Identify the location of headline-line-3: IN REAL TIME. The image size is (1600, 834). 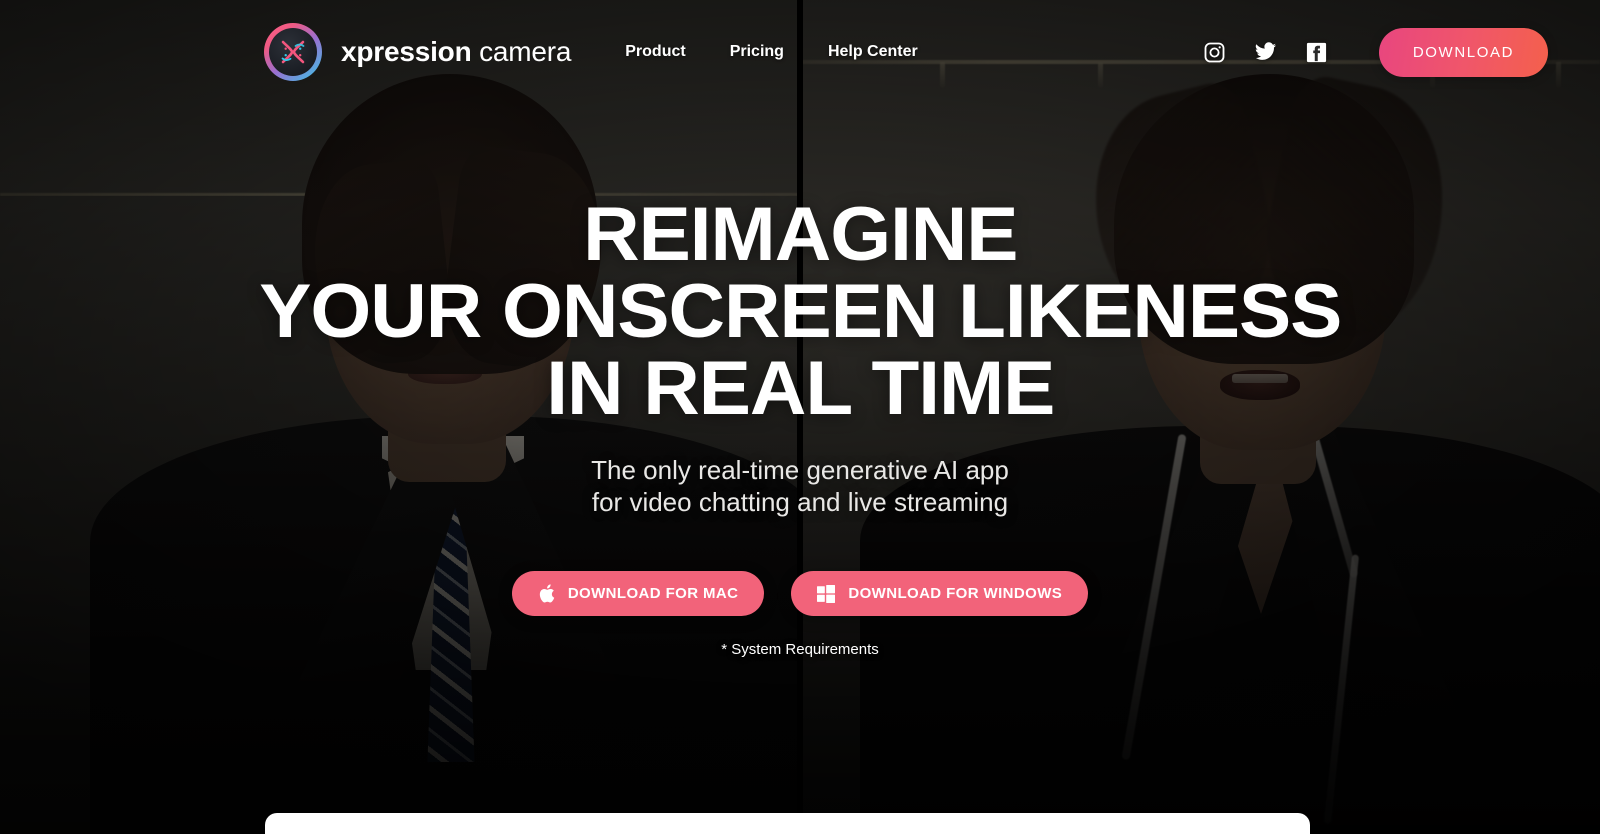
(800, 389).